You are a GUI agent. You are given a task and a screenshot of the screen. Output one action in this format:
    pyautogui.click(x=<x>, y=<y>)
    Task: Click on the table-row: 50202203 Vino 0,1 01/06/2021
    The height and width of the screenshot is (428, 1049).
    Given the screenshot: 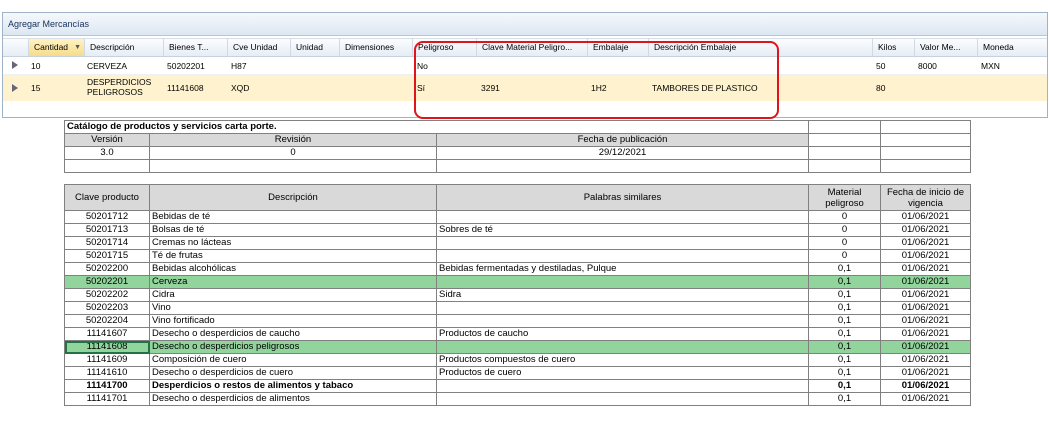 What is the action you would take?
    pyautogui.click(x=517, y=308)
    